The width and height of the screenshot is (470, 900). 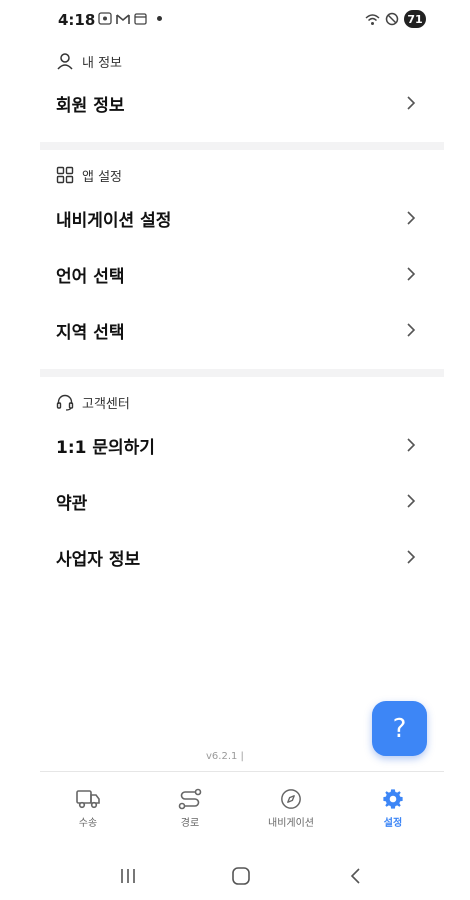 I want to click on tab-label: 설정, so click(x=393, y=823).